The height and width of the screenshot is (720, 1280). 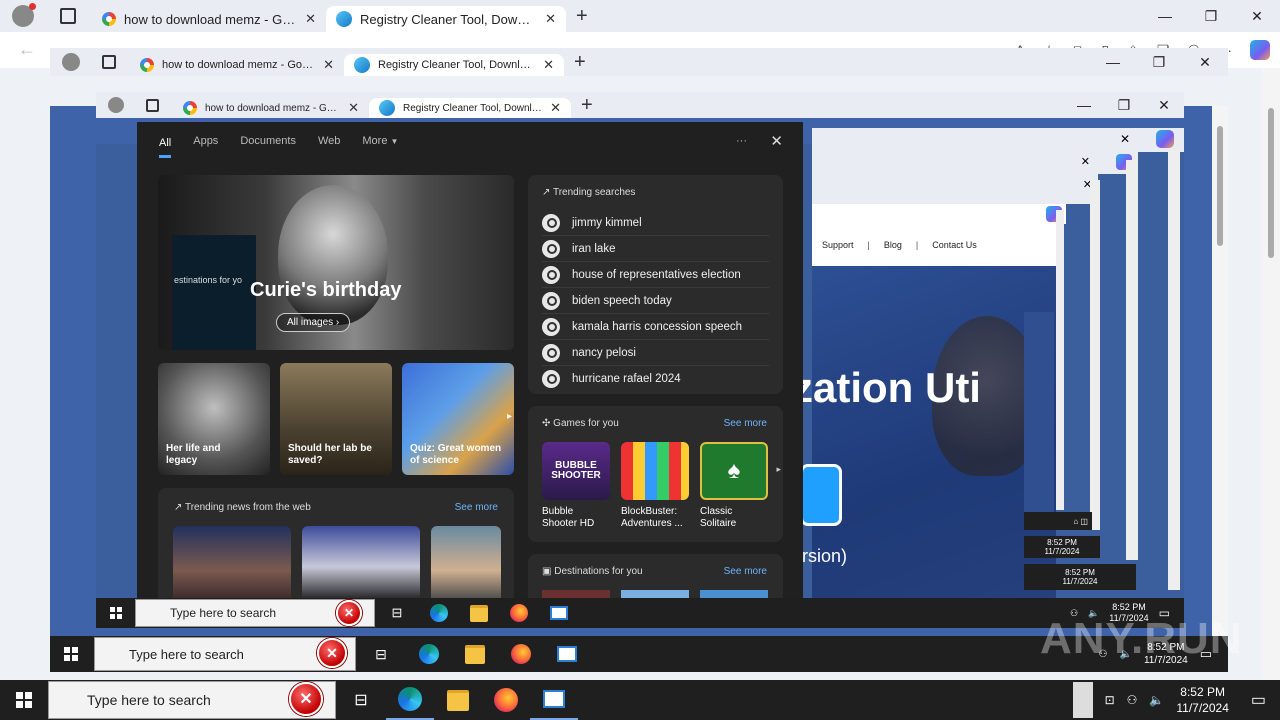 I want to click on all-images-button: All images ›, so click(x=313, y=322).